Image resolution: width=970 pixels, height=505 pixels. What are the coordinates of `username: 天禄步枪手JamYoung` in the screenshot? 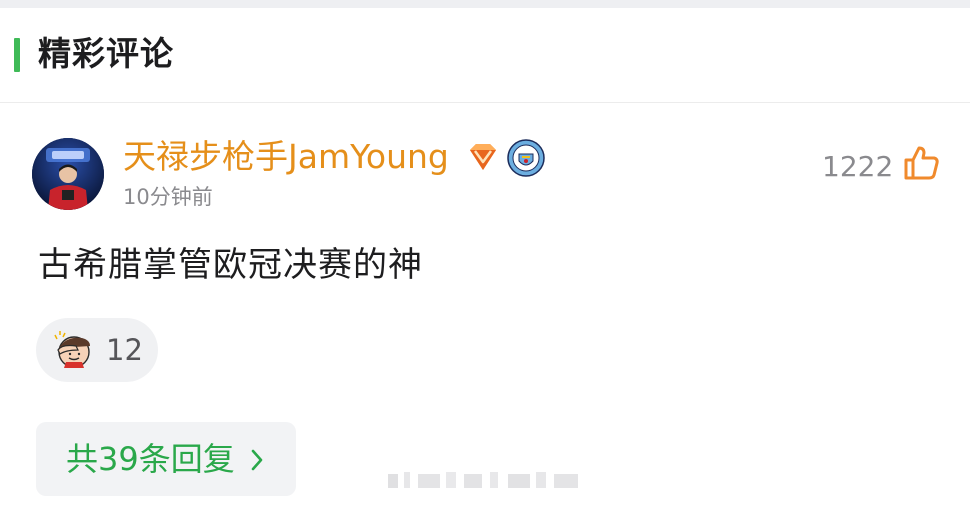 It's located at (286, 157).